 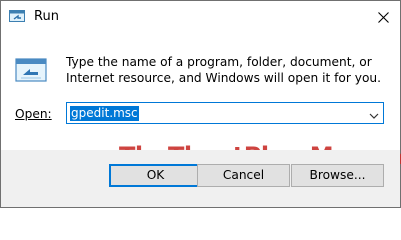 I want to click on run-dialog-icon, so click(x=31, y=70).